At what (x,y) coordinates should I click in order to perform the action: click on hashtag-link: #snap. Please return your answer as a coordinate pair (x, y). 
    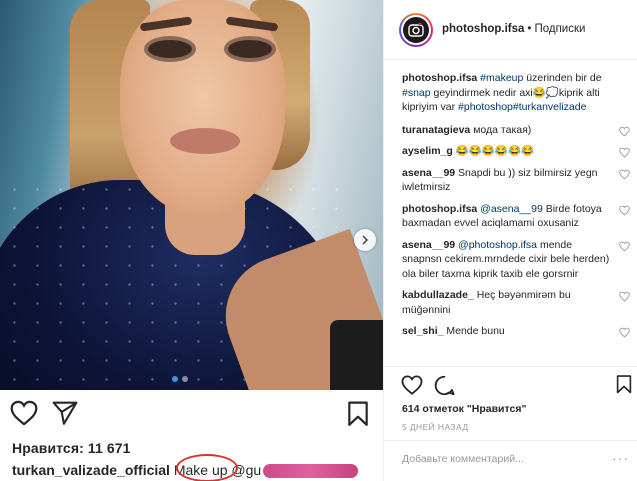
    Looking at the image, I should click on (416, 93).